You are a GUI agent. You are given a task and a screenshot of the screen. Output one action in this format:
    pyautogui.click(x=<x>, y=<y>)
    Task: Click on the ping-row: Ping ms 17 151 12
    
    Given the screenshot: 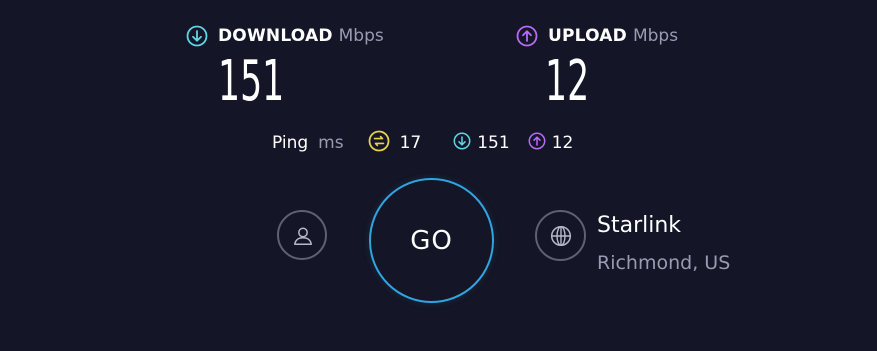 What is the action you would take?
    pyautogui.click(x=422, y=143)
    